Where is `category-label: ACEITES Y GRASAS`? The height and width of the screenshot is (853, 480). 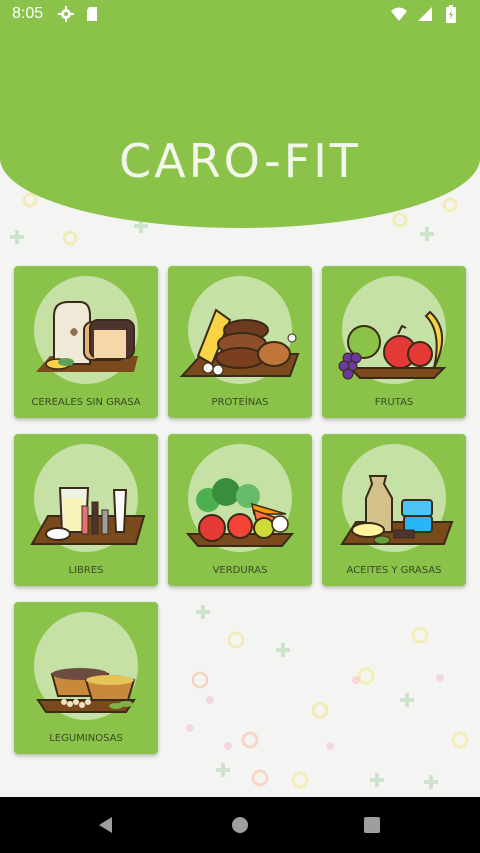 category-label: ACEITES Y GRASAS is located at coordinates (394, 570).